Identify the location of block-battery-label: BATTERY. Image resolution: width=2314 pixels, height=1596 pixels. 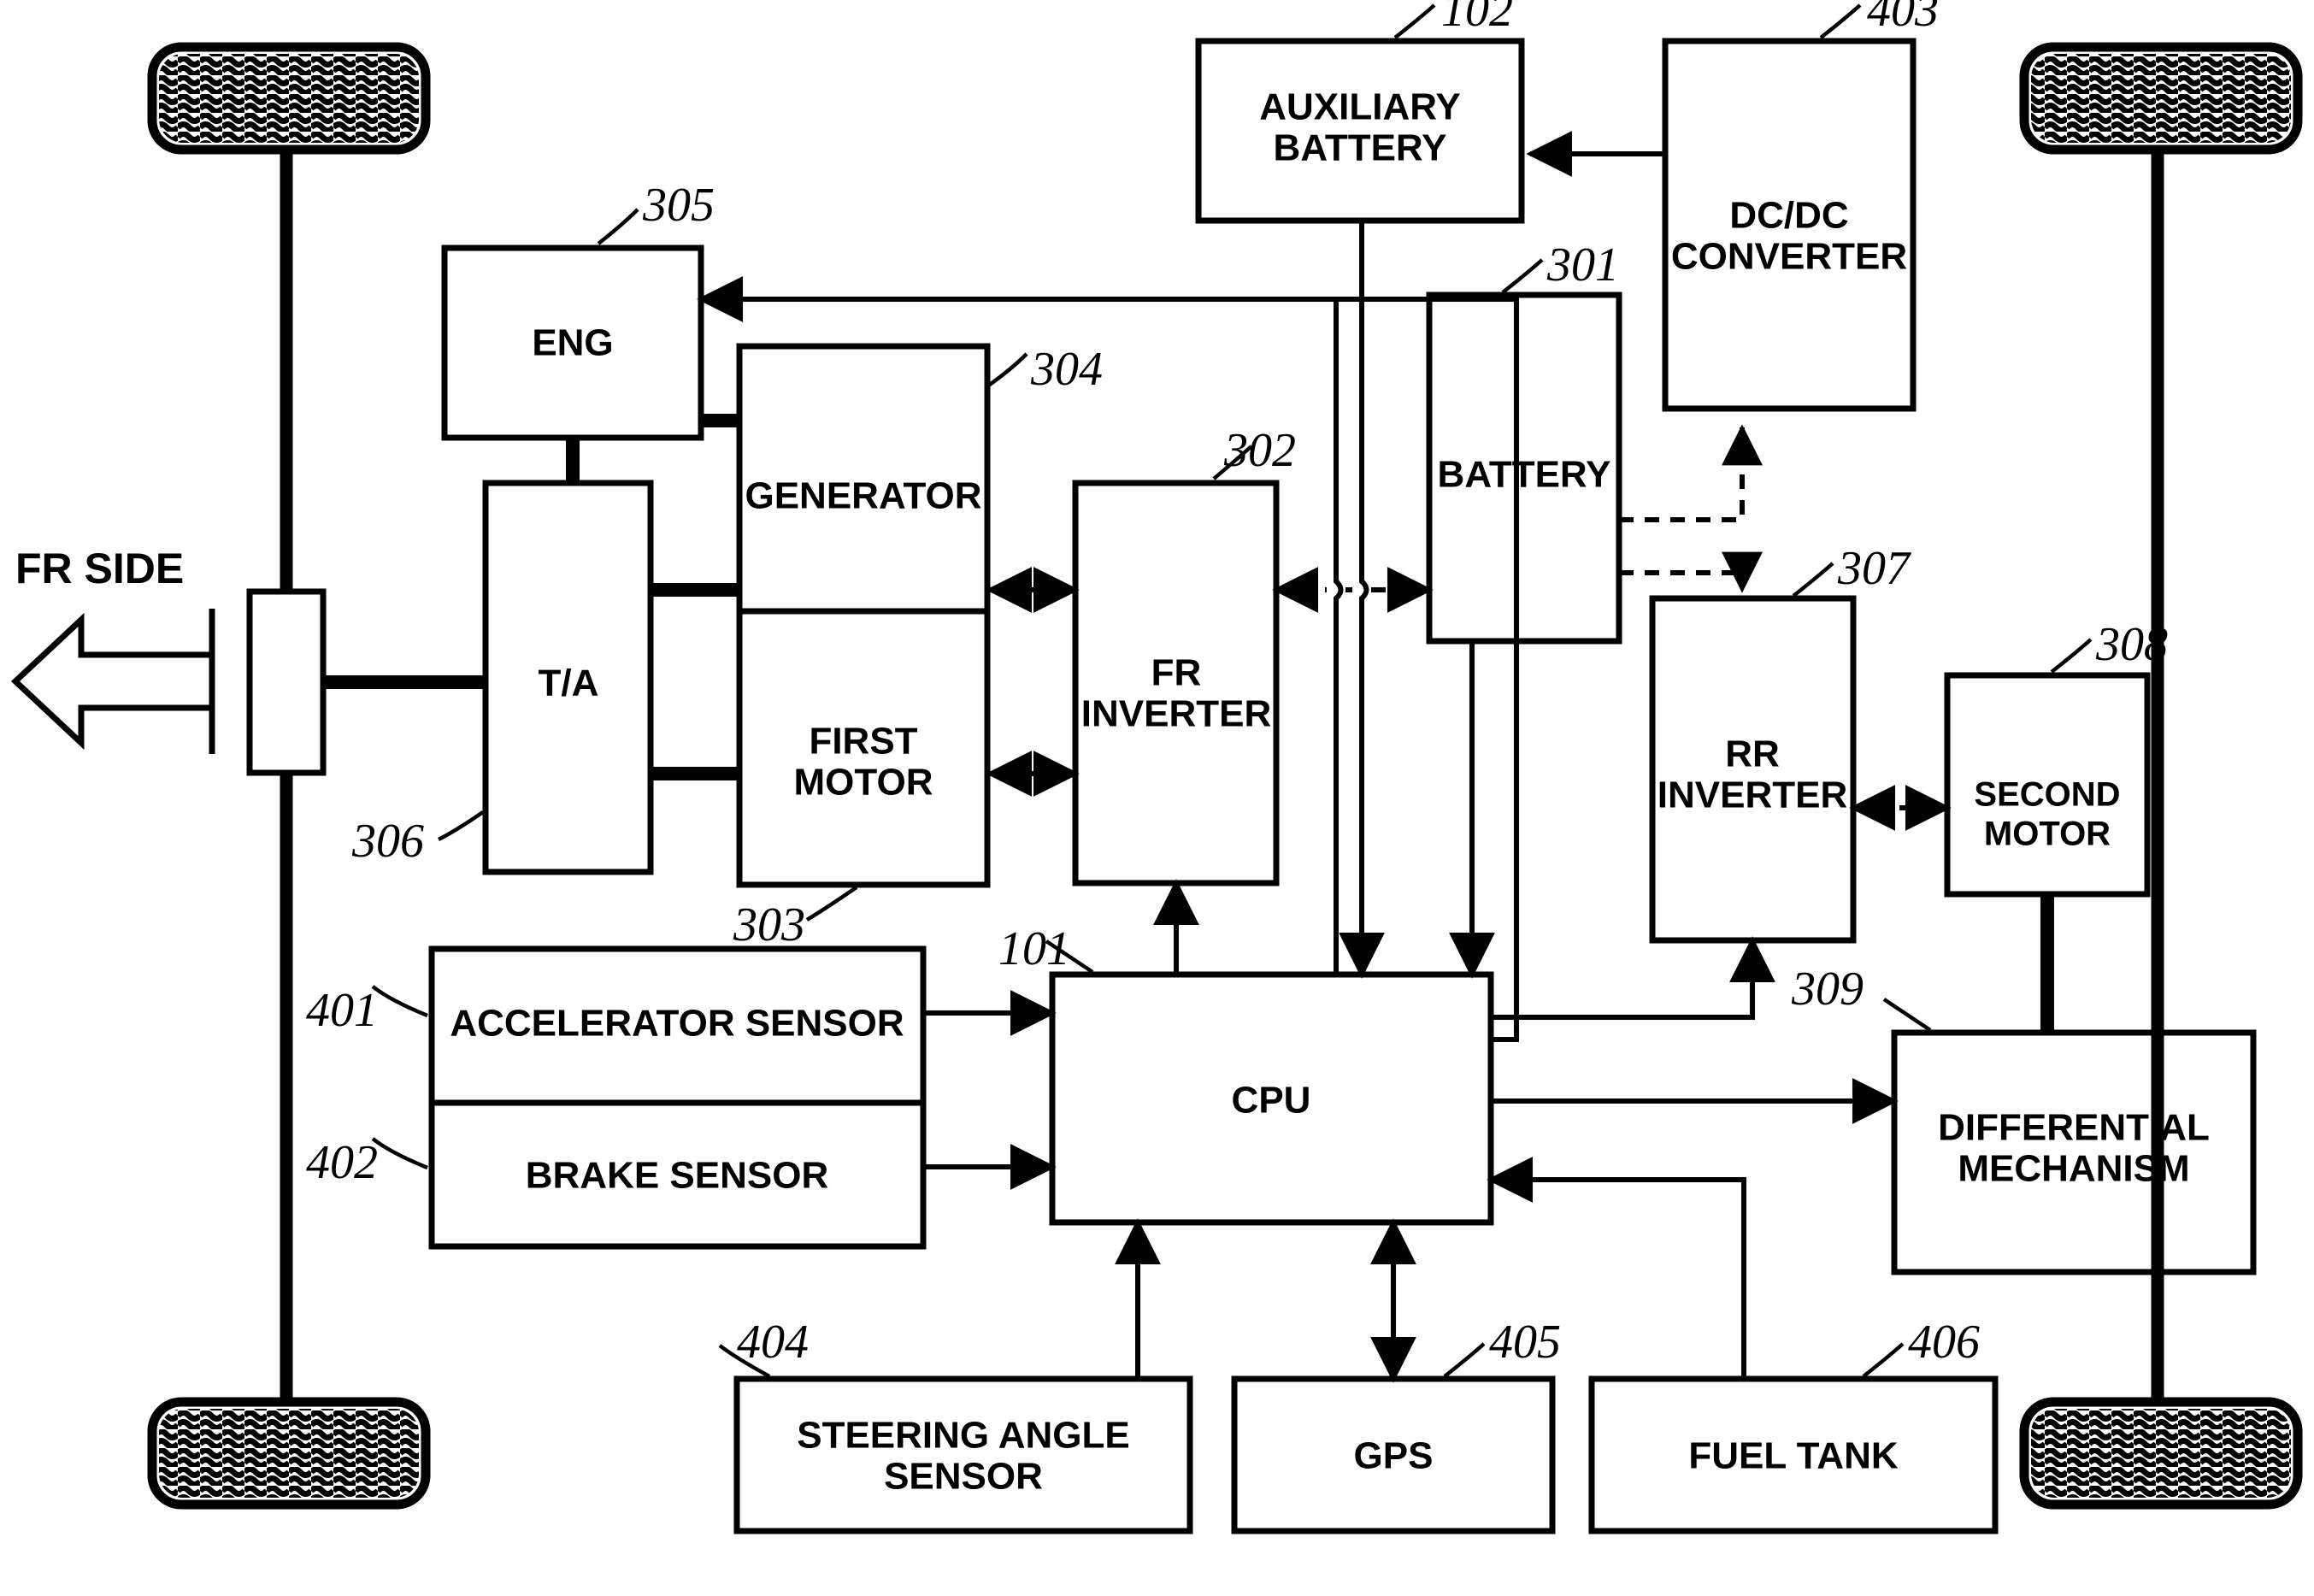
(1524, 475).